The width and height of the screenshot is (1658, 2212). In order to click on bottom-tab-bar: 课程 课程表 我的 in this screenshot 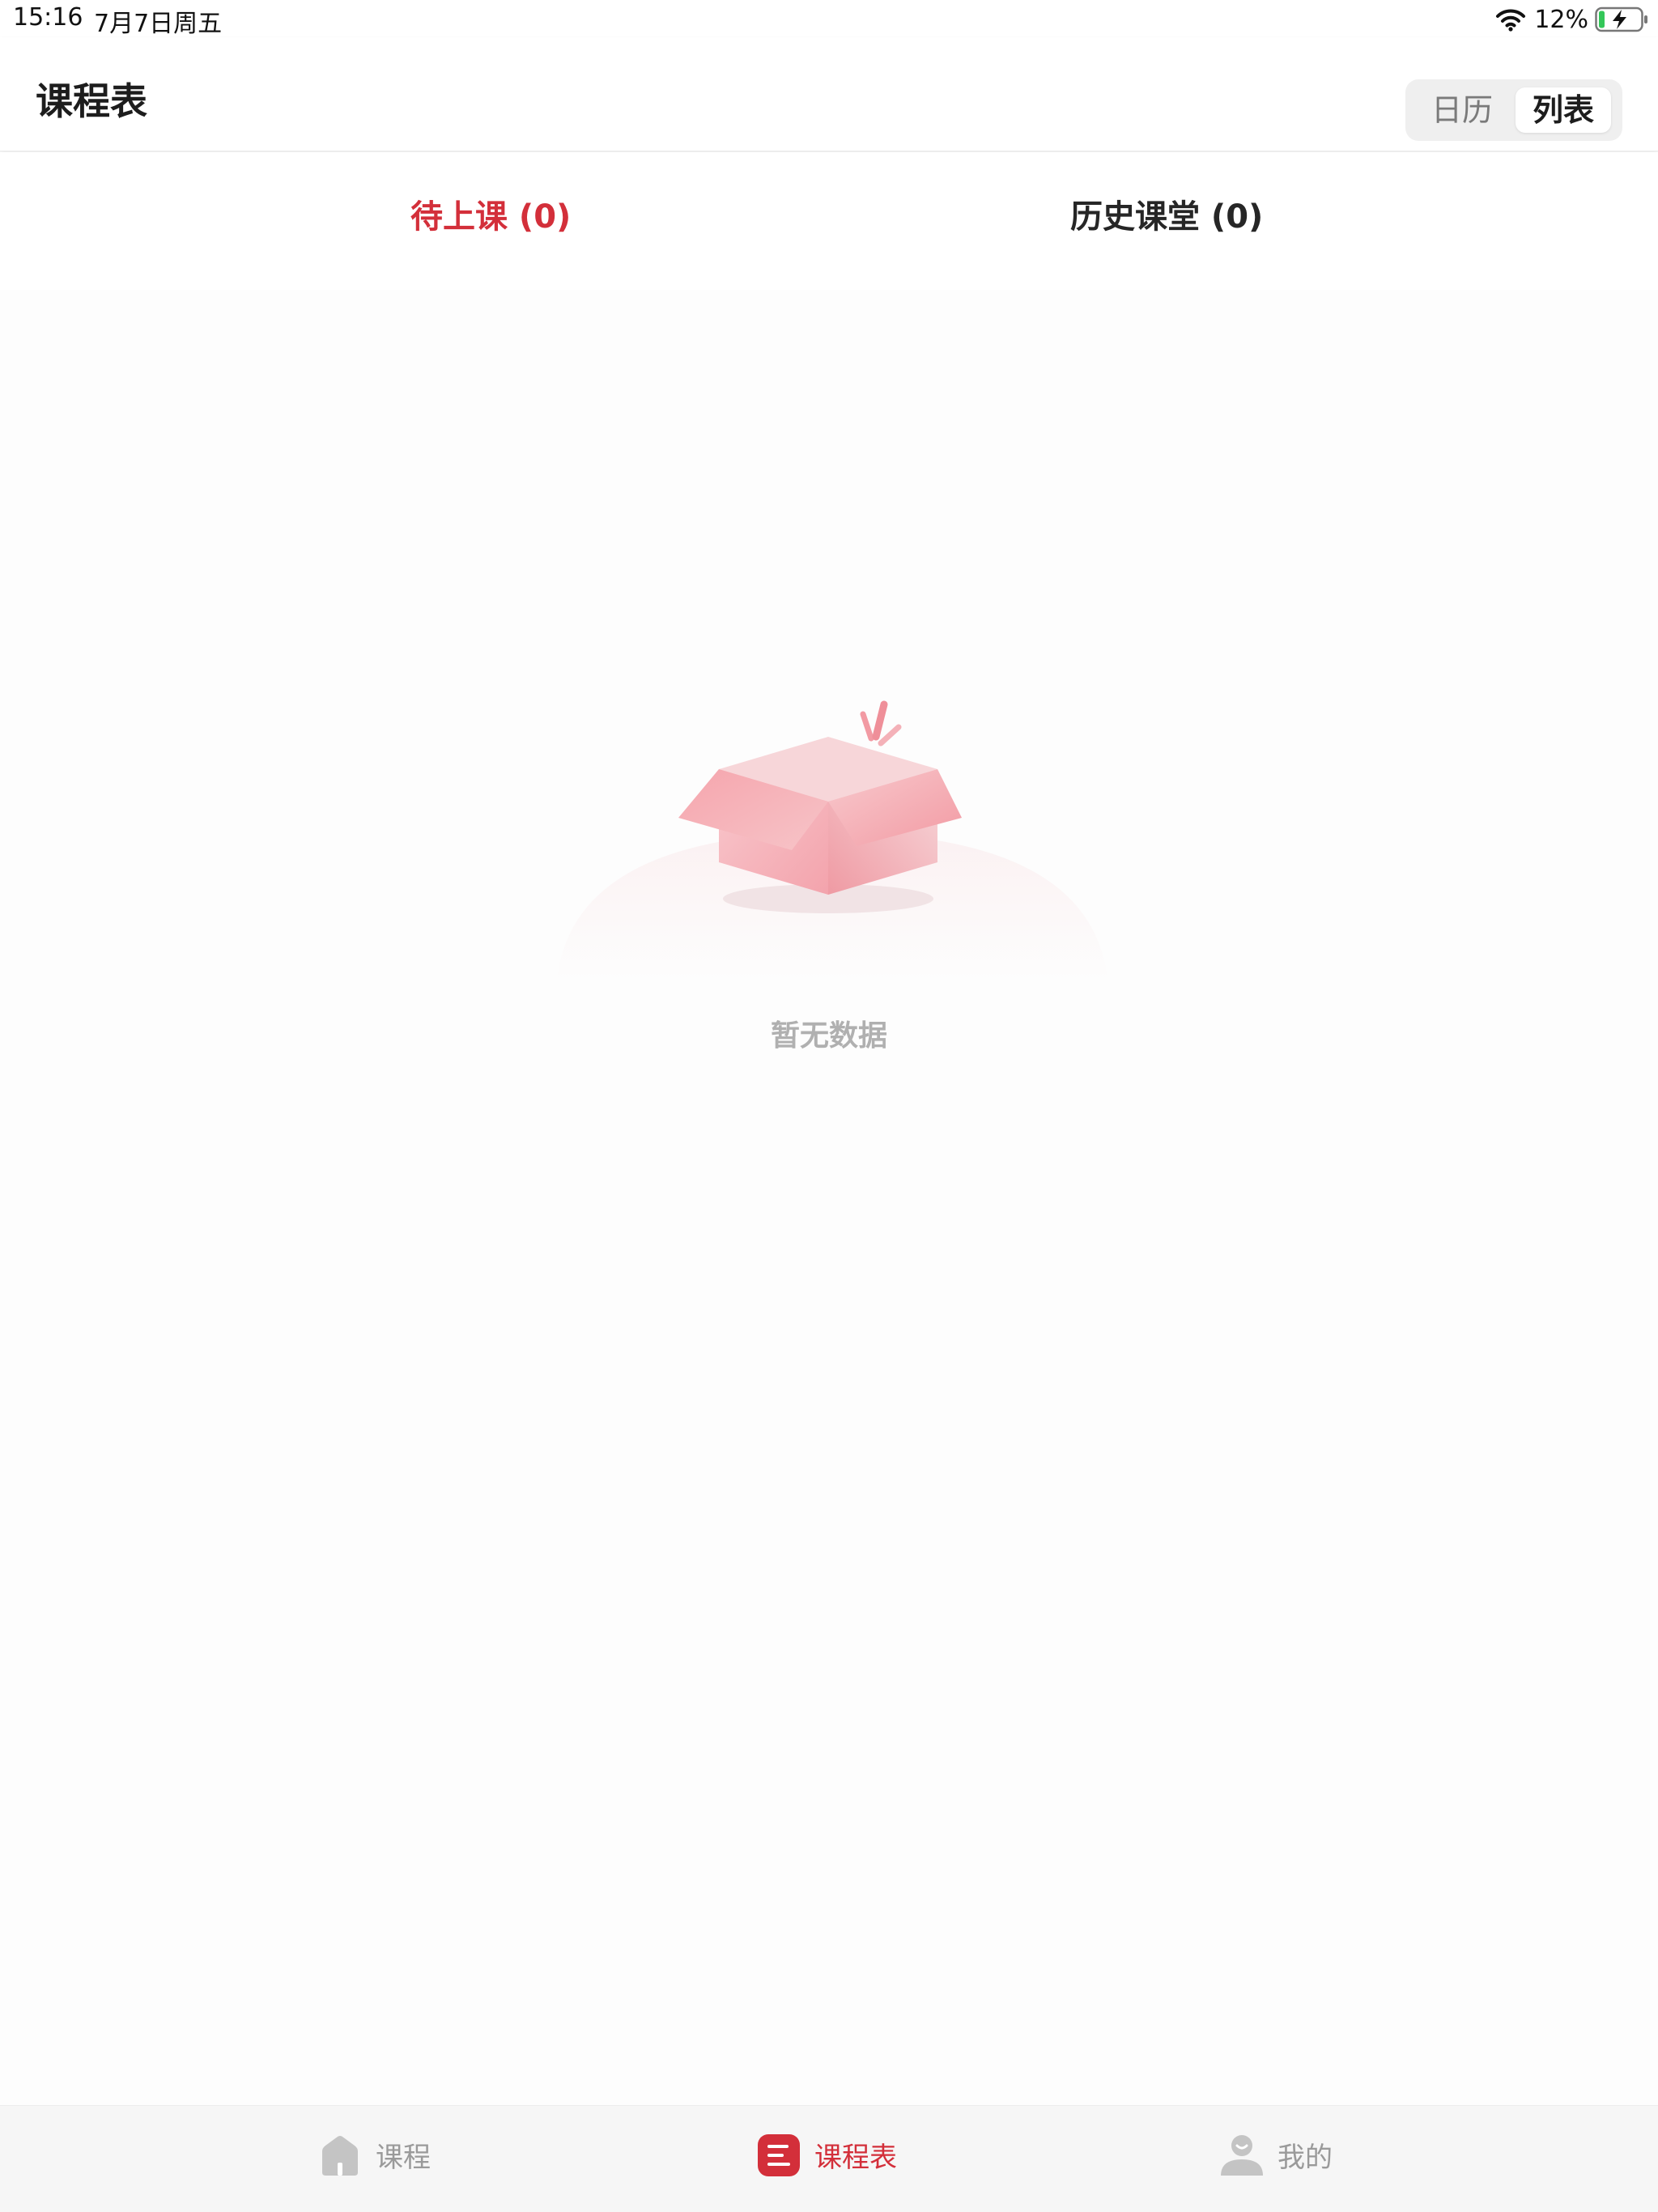, I will do `click(829, 2159)`.